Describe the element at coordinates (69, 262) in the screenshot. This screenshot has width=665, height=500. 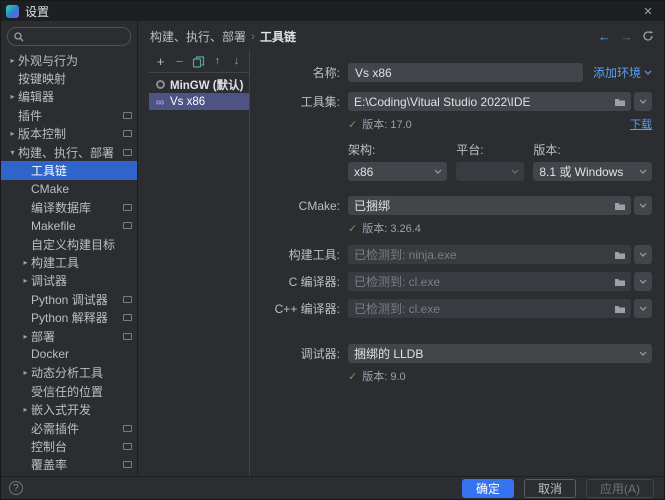
I see `sidebar-item: ▸ 构建工具` at that location.